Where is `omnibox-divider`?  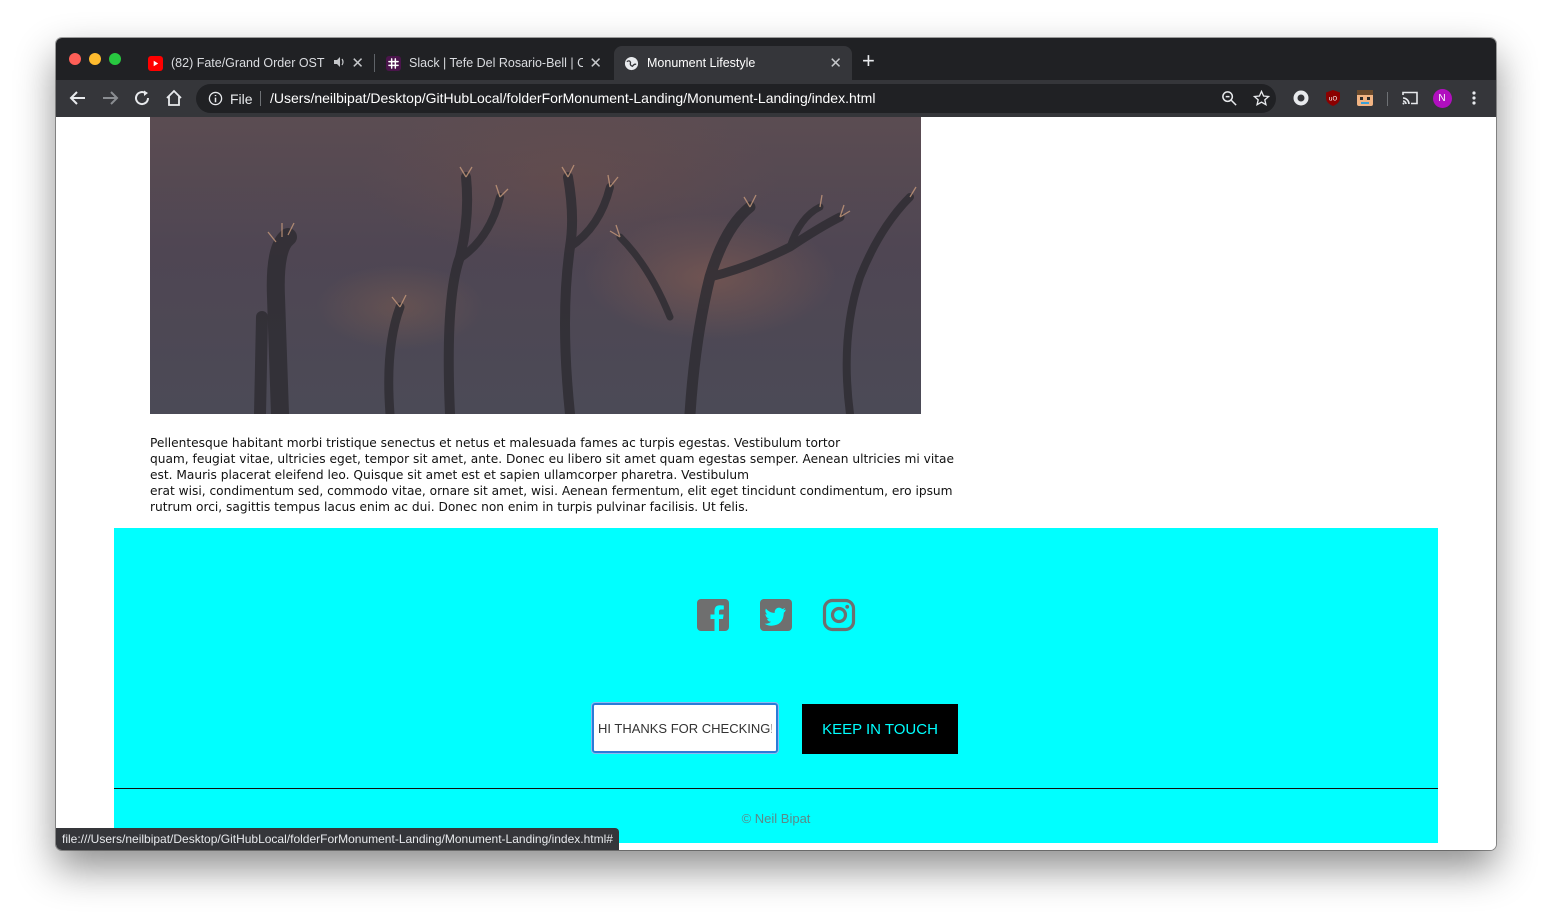
omnibox-divider is located at coordinates (260, 98).